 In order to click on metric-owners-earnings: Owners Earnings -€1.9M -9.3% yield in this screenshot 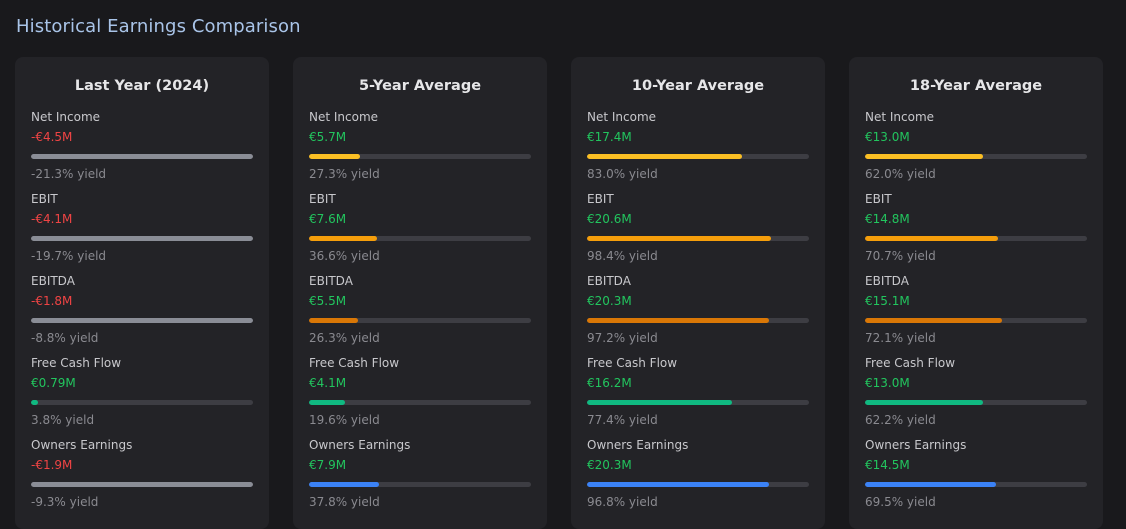, I will do `click(142, 478)`.